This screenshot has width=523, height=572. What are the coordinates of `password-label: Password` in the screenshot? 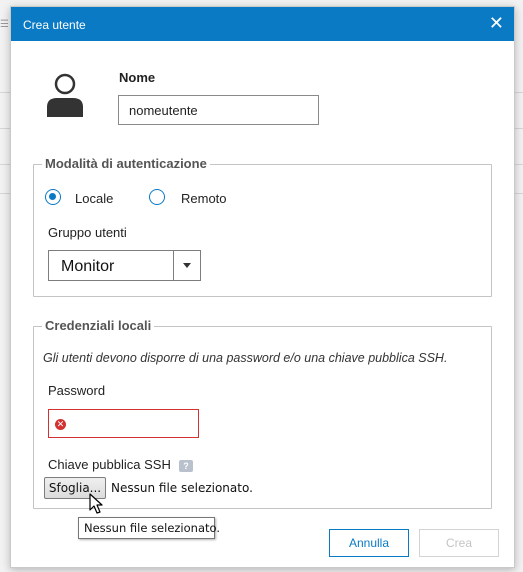 It's located at (77, 390).